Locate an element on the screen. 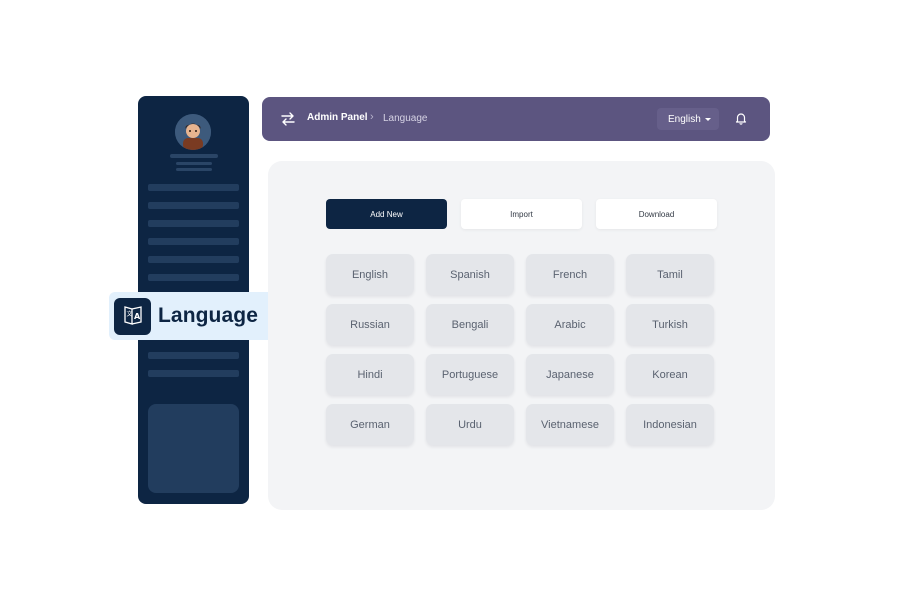 The image size is (900, 600). language-dropdown-value: English is located at coordinates (684, 119).